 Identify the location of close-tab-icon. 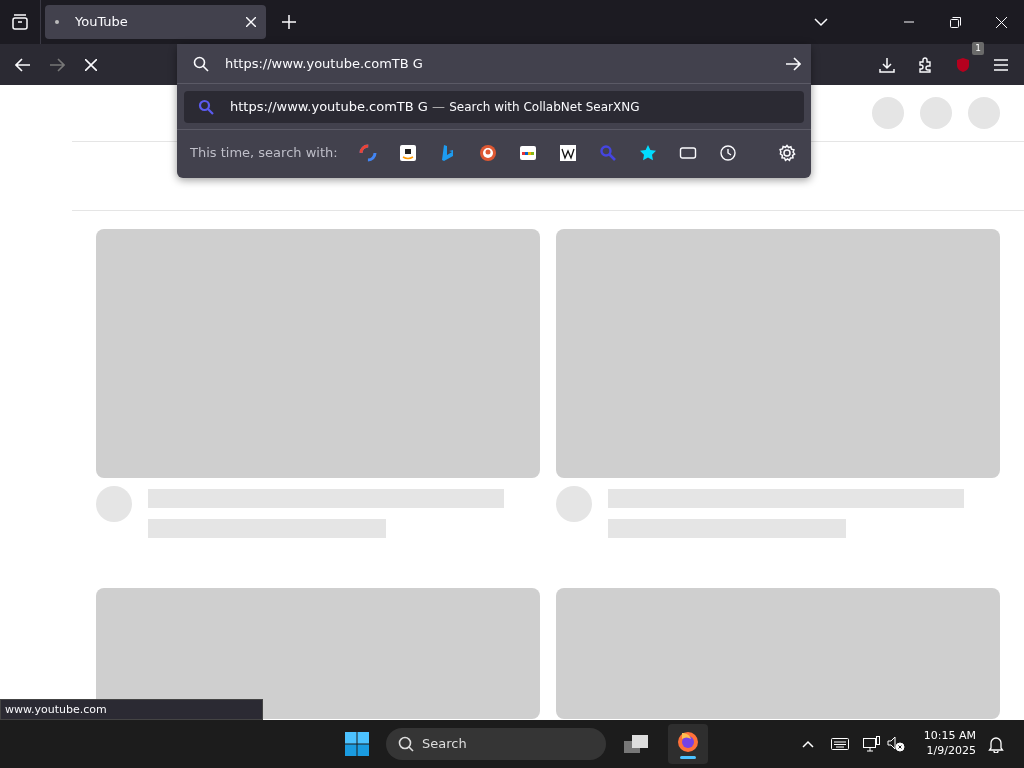
(251, 22).